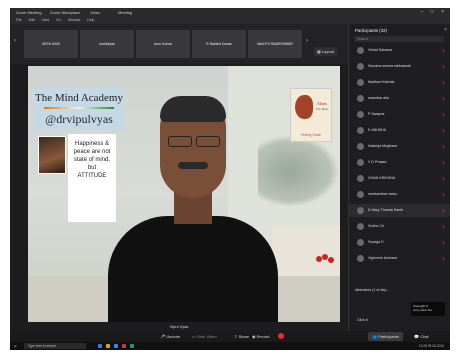 The image size is (457, 356). I want to click on quote-line: state of mind,, so click(92, 160).